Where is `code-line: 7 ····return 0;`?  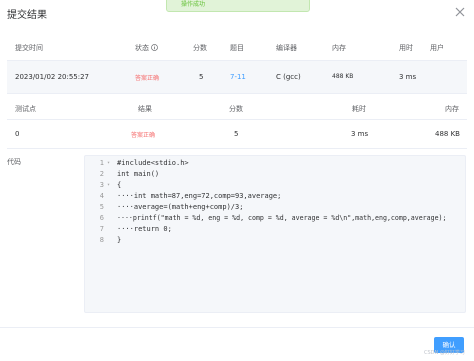
code-line: 7 ····return 0; is located at coordinates (275, 229).